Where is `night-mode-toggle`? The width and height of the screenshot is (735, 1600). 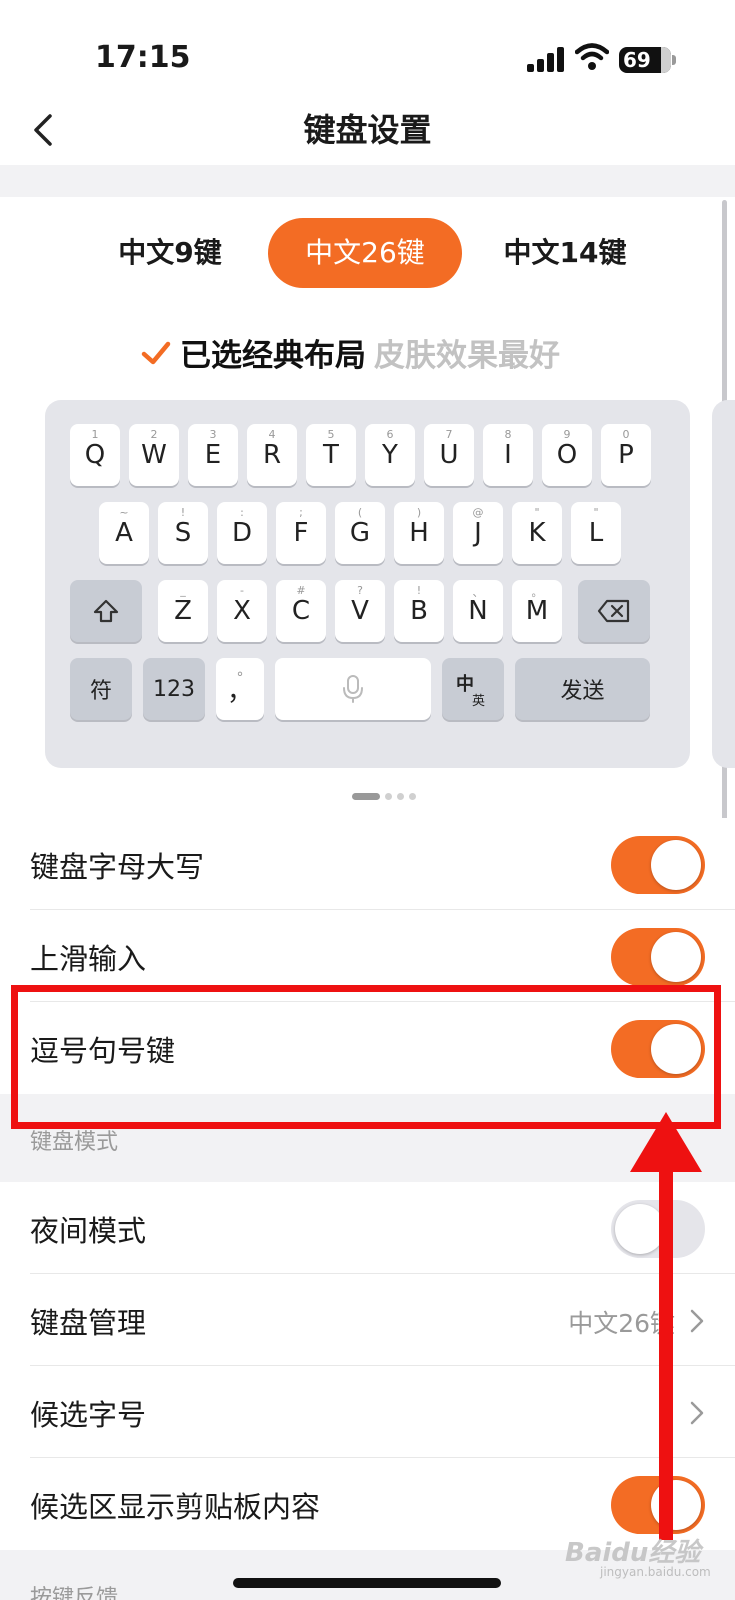 night-mode-toggle is located at coordinates (658, 1229).